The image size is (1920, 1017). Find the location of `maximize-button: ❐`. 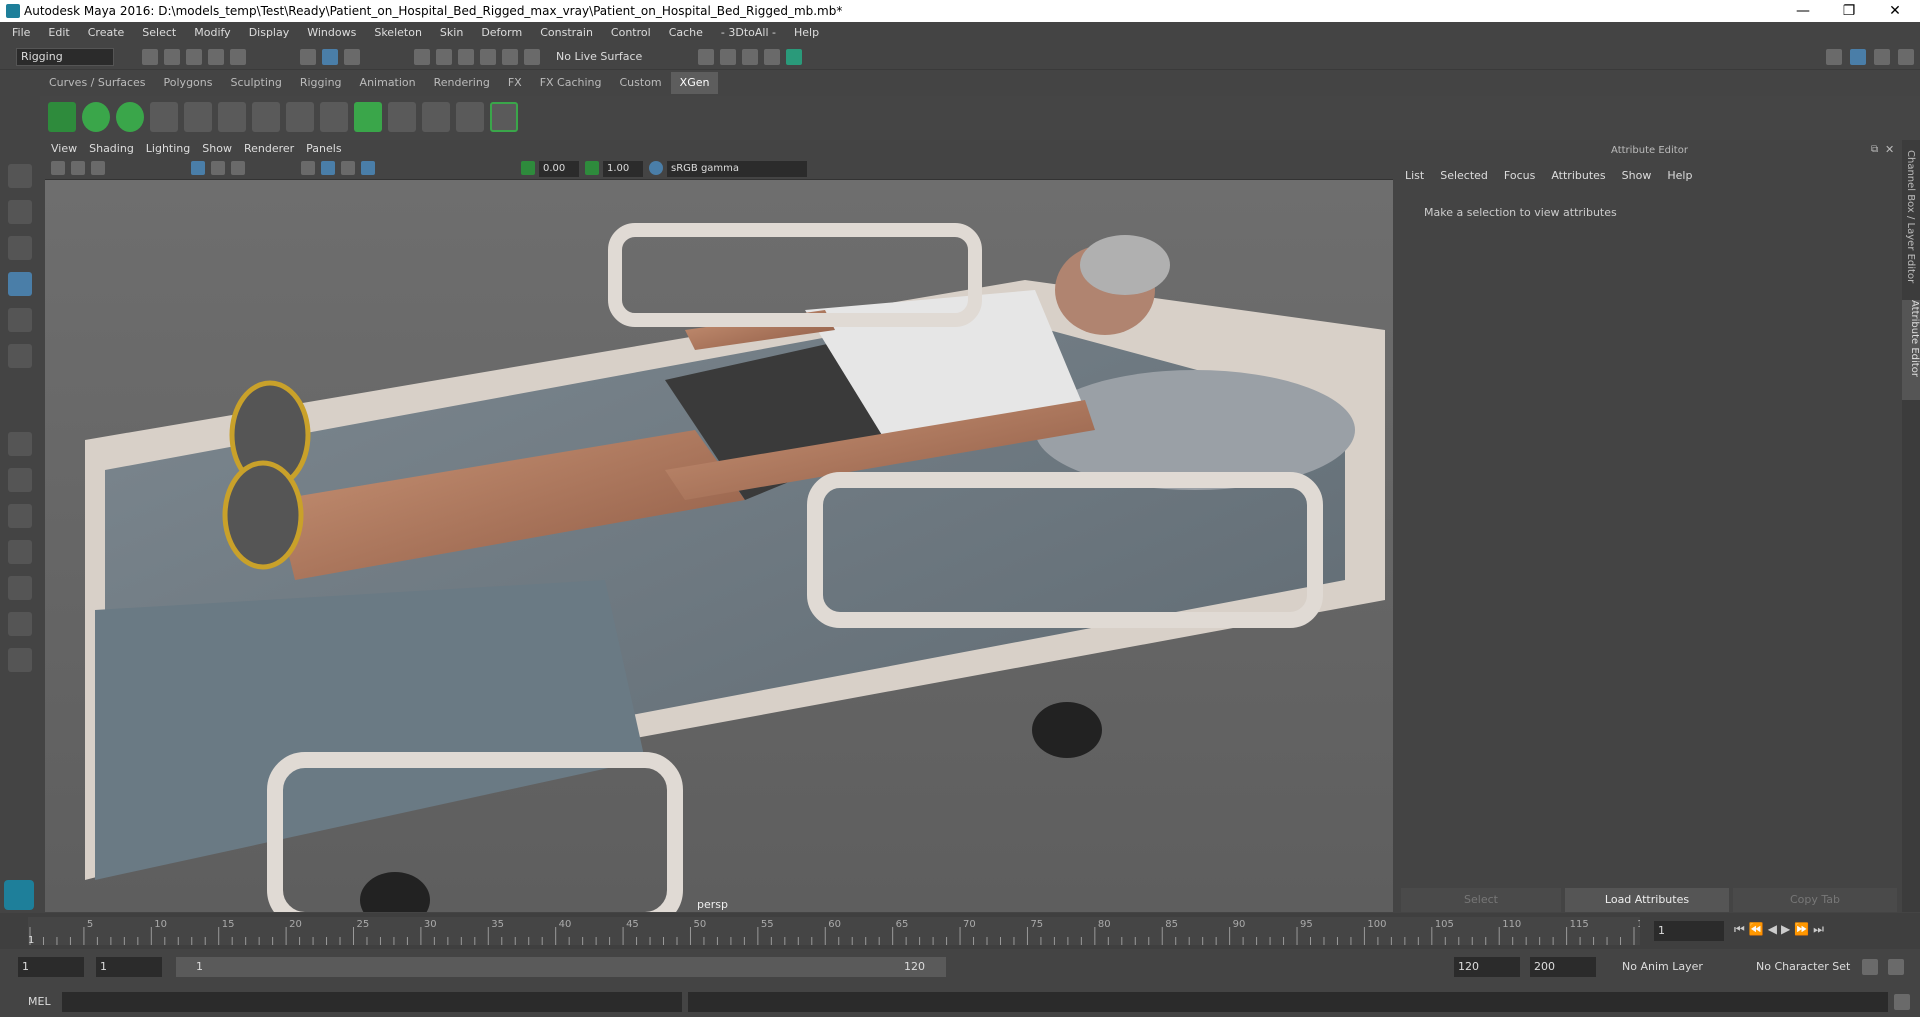

maximize-button: ❐ is located at coordinates (1849, 11).